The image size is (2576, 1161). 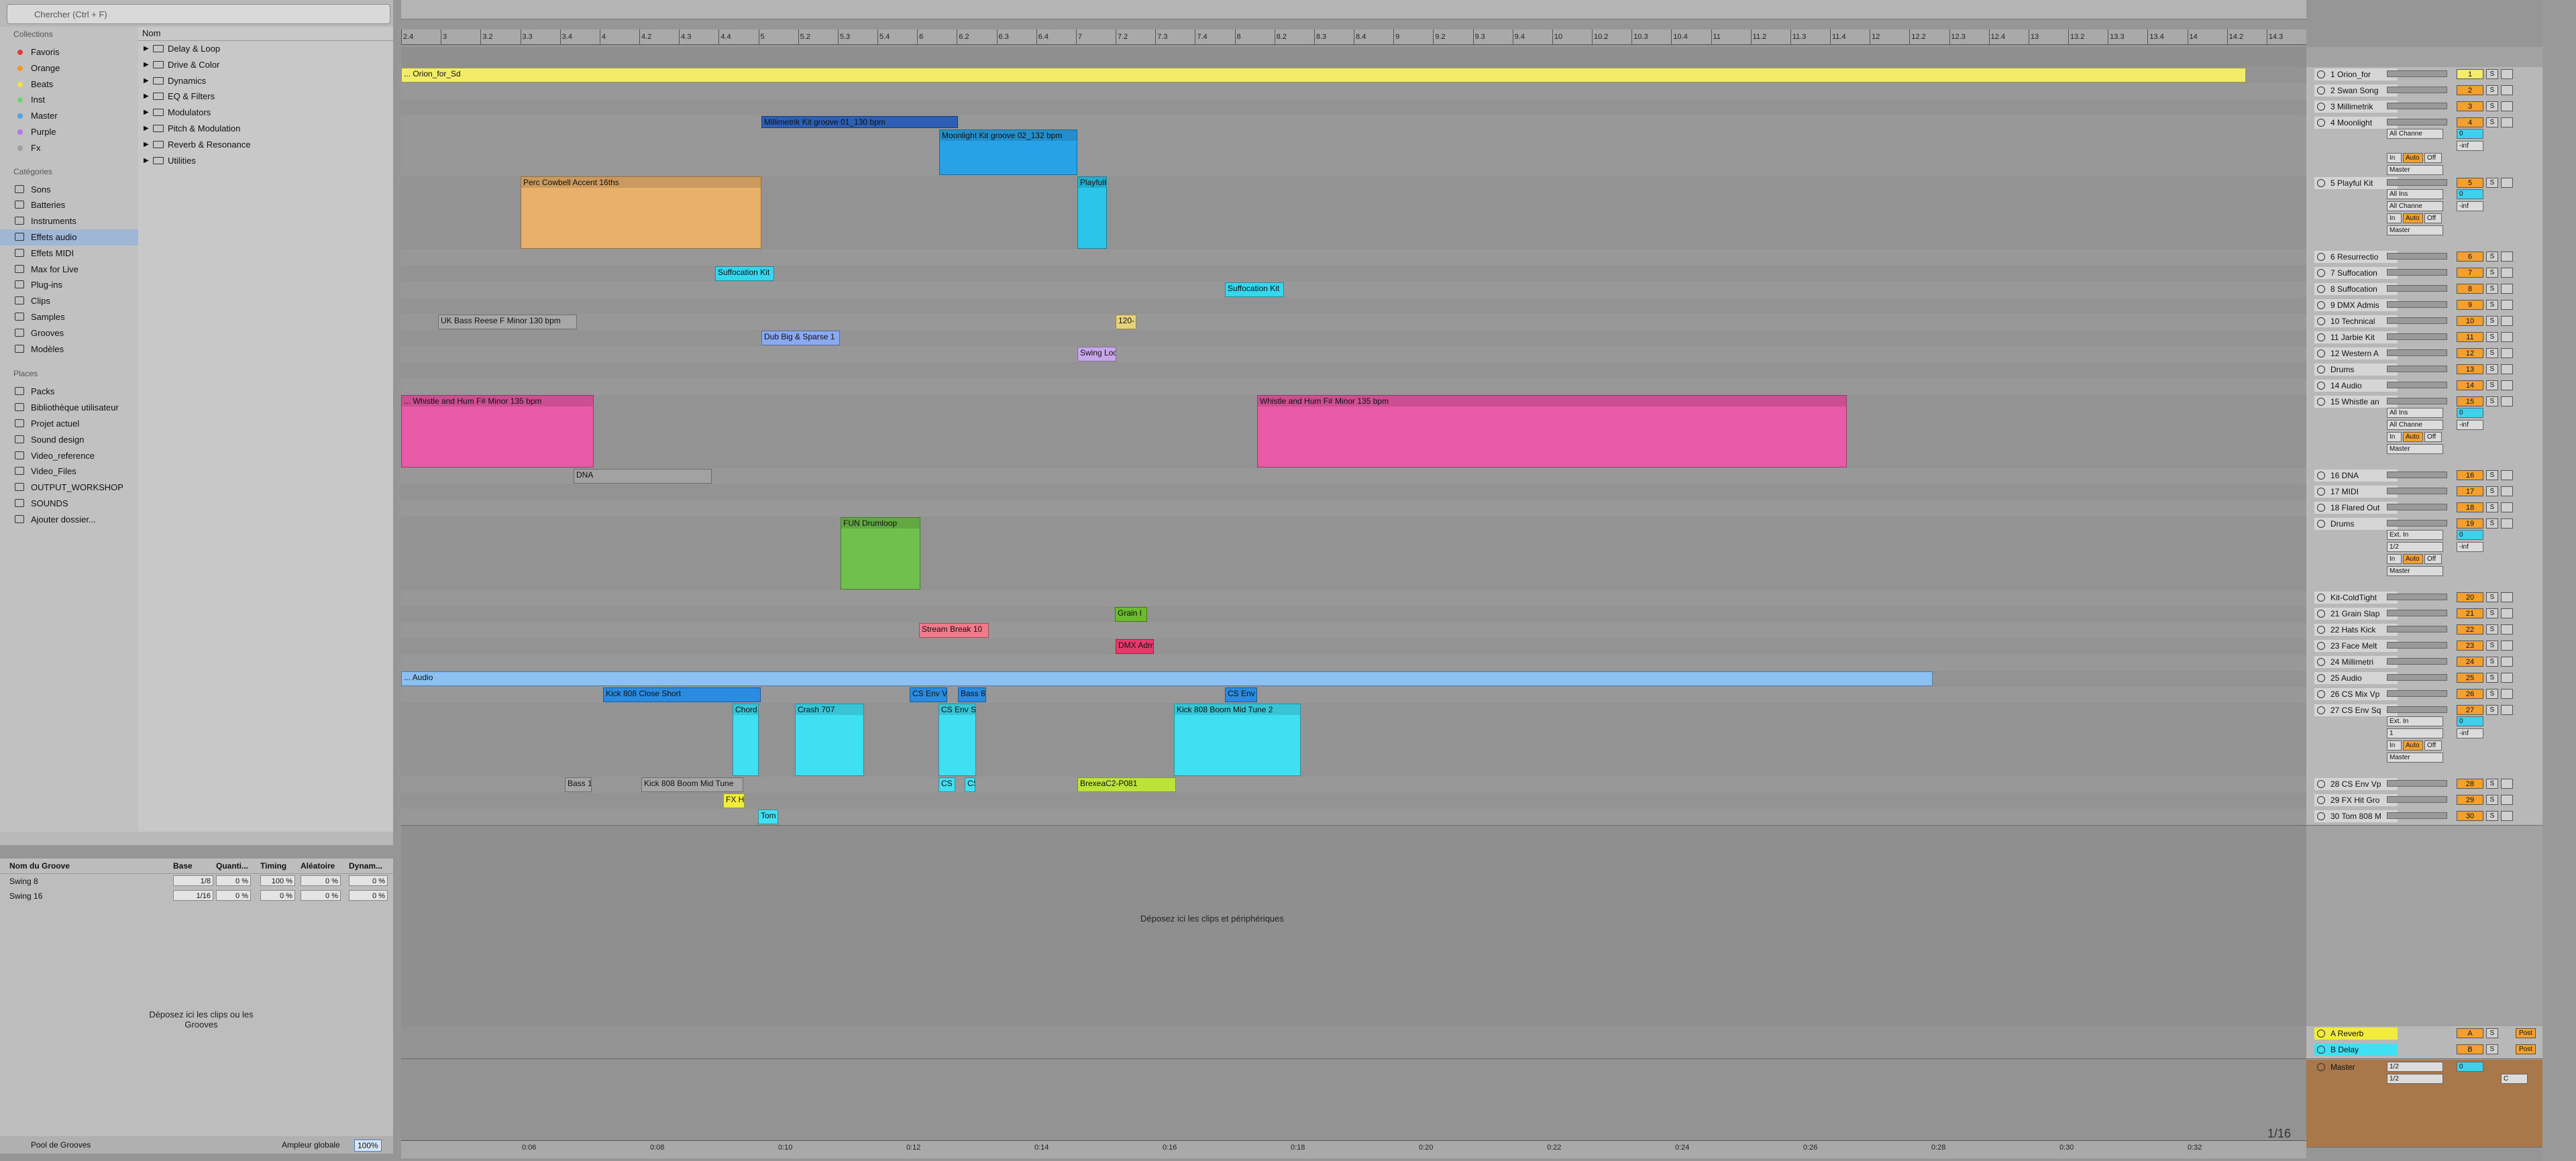 What do you see at coordinates (2514, 1079) in the screenshot?
I see `master-pan-value: C` at bounding box center [2514, 1079].